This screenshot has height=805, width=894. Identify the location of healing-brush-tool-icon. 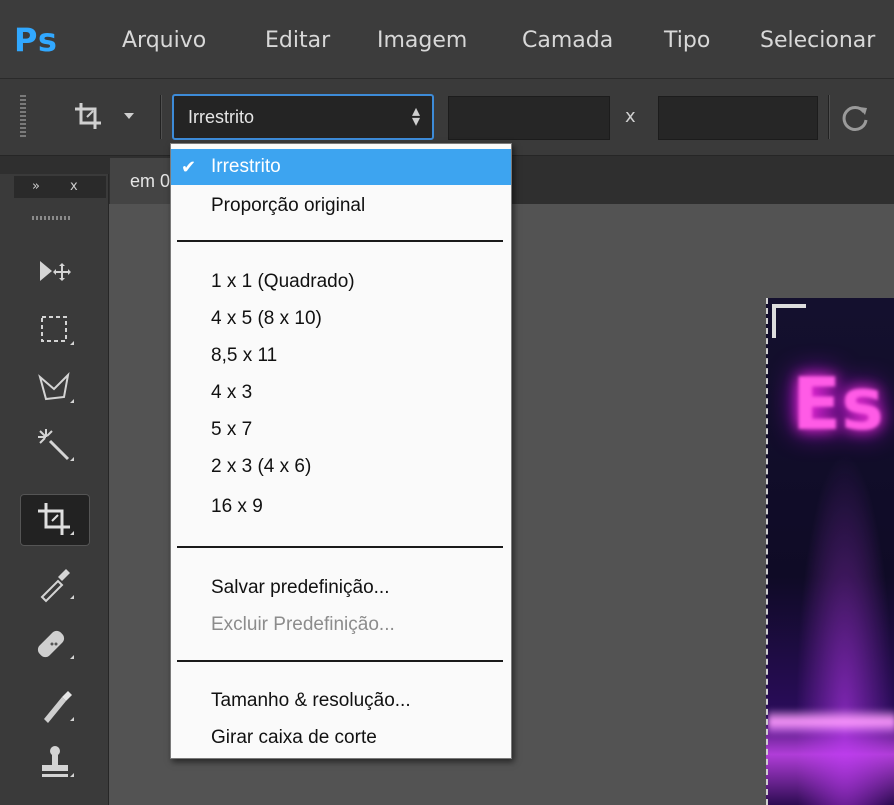
(55, 644).